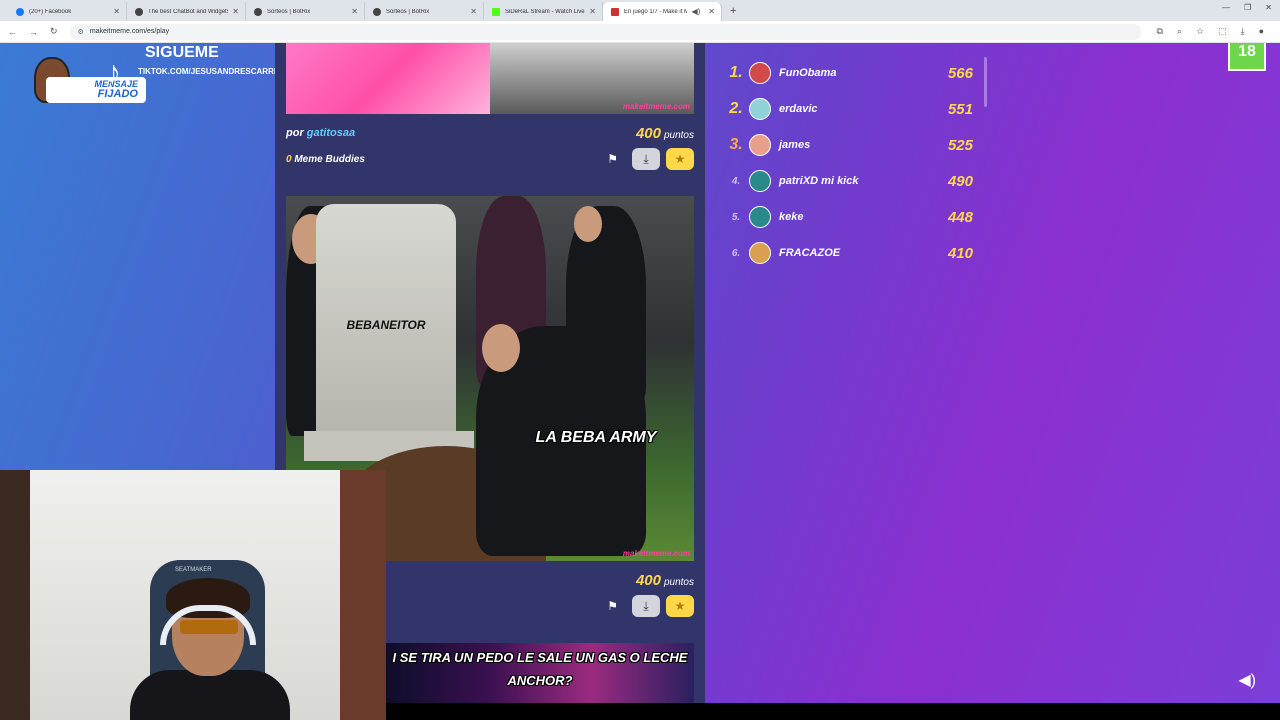 The height and width of the screenshot is (720, 1280). Describe the element at coordinates (854, 73) in the screenshot. I see `leaderboard-row: 1. FunObama 566` at that location.